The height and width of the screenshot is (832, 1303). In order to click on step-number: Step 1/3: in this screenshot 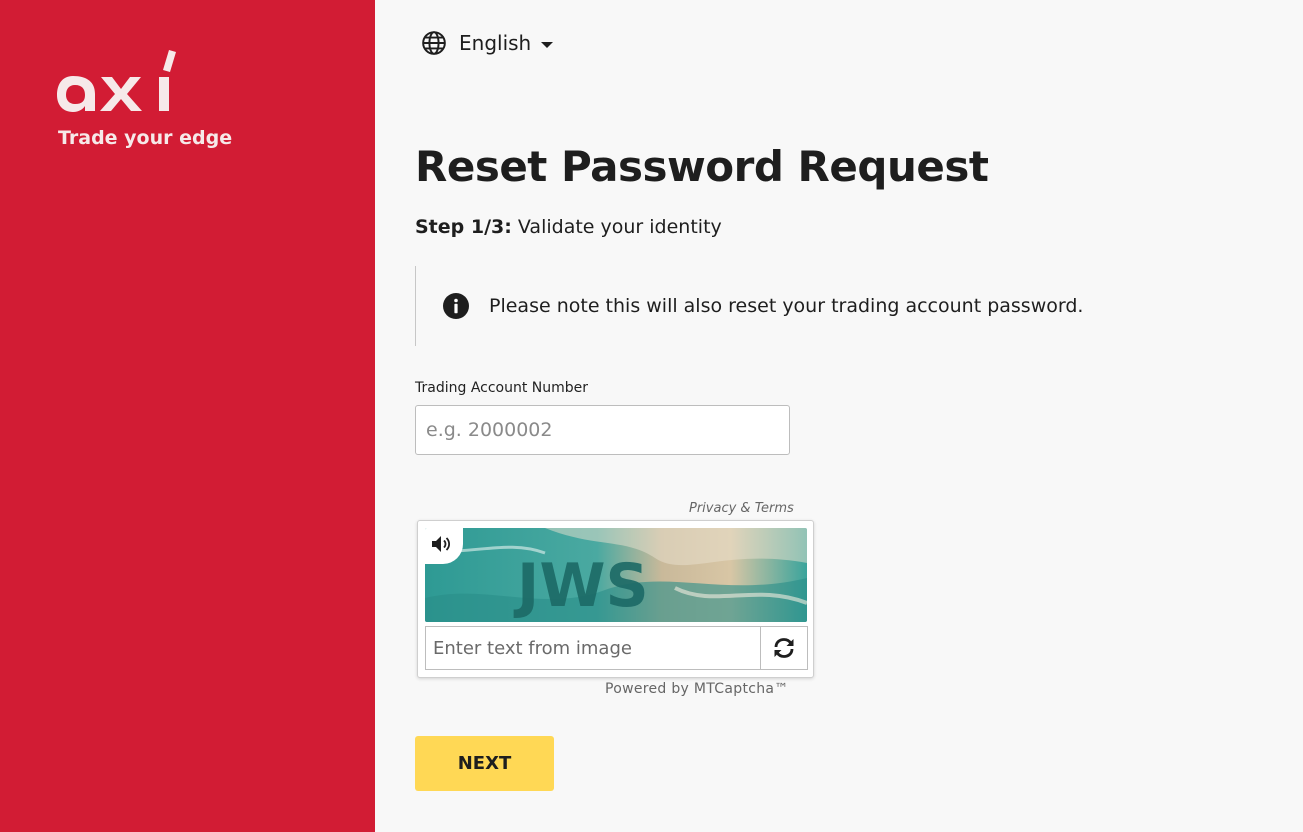, I will do `click(463, 227)`.